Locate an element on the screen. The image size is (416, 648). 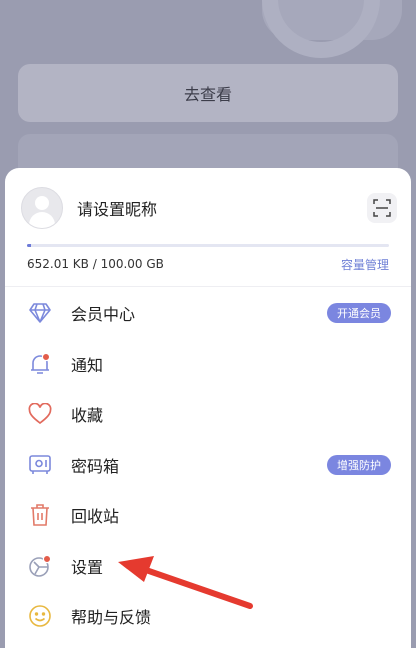
menu-item-label: 通知 is located at coordinates (87, 365).